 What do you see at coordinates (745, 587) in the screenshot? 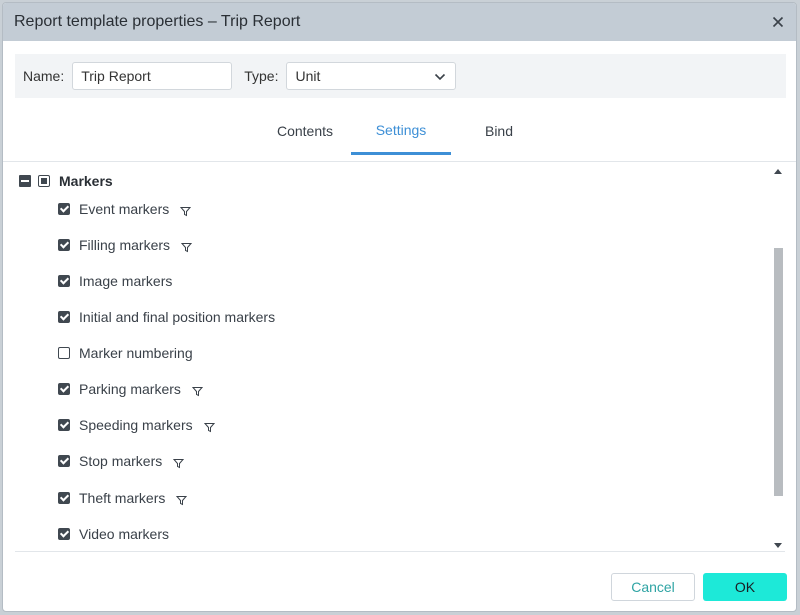
I see `ok-button: OK` at bounding box center [745, 587].